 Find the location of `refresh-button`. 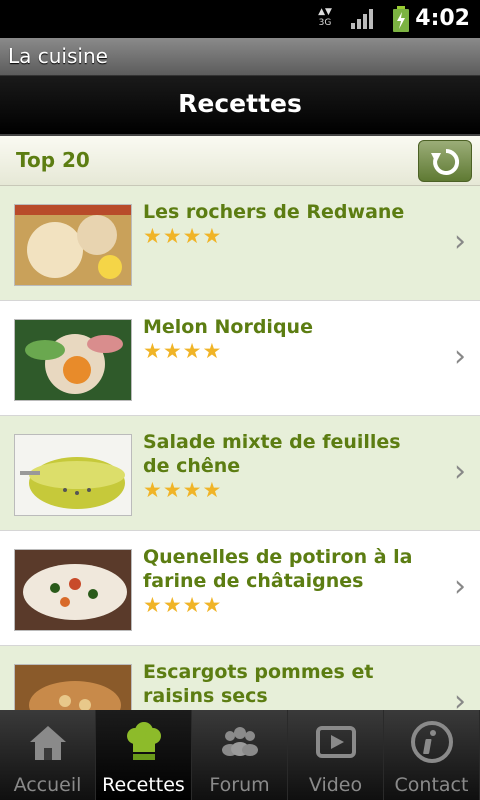

refresh-button is located at coordinates (445, 161).